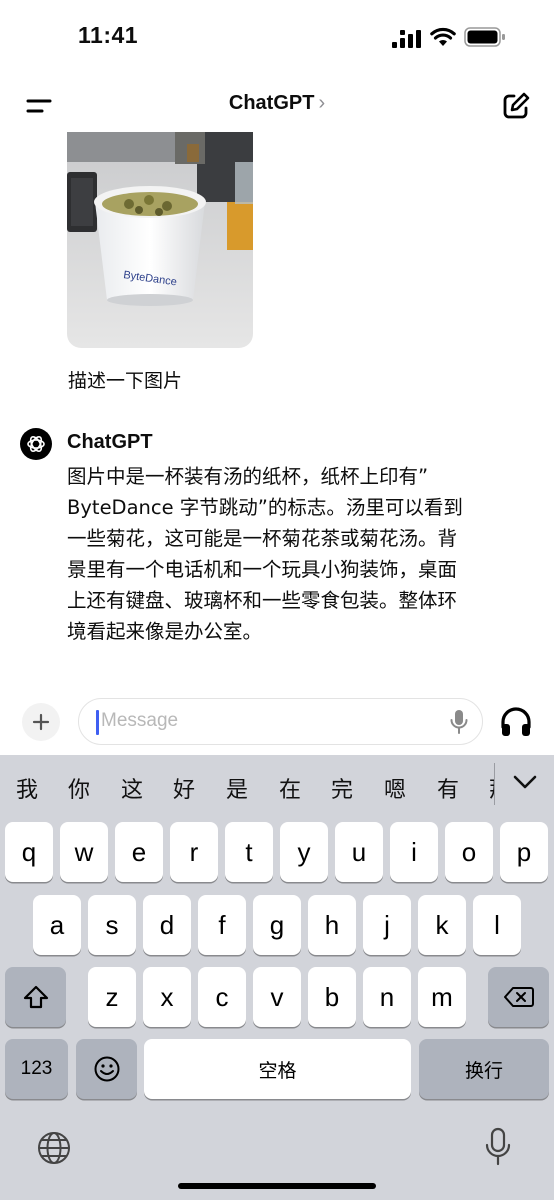 Image resolution: width=554 pixels, height=1200 pixels. What do you see at coordinates (54, 1148) in the screenshot?
I see `globe-icon` at bounding box center [54, 1148].